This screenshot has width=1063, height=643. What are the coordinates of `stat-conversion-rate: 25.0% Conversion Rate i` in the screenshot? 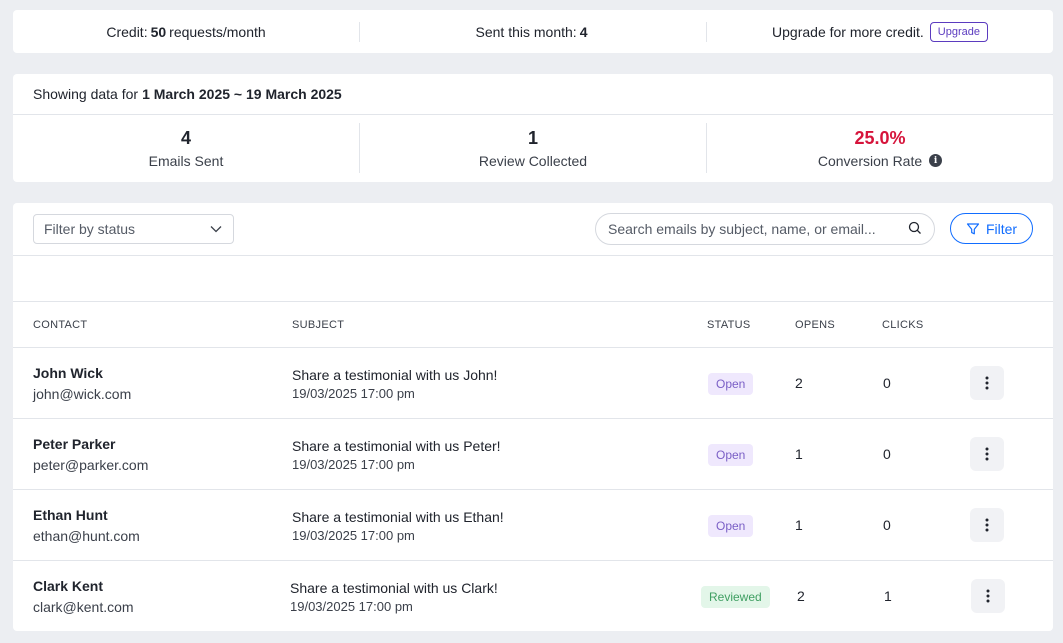 It's located at (879, 148).